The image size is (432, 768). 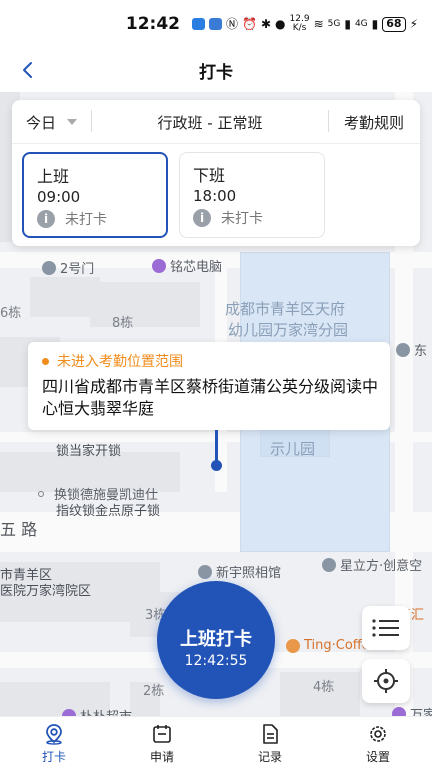 I want to click on shop-poi-icon, so click(x=159, y=265).